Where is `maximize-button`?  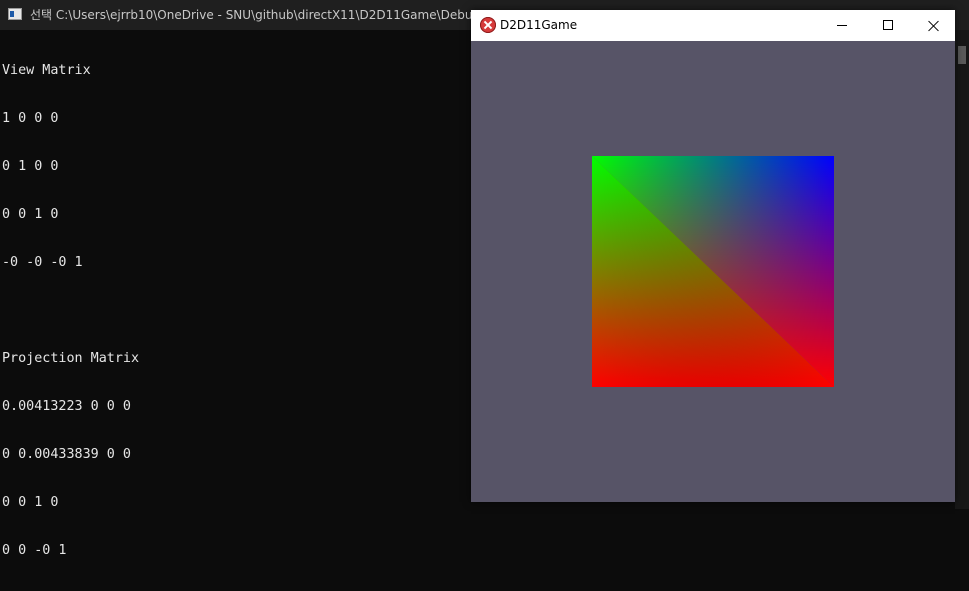
maximize-button is located at coordinates (888, 25).